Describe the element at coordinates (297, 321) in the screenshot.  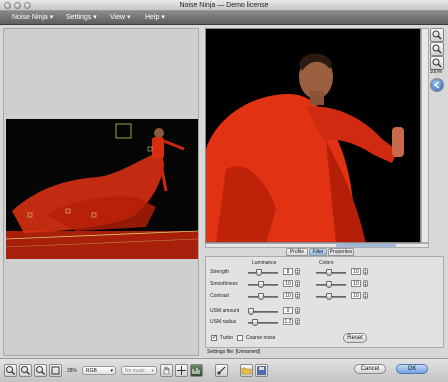
I see `usm-radius-stepper: ▲ ▼` at that location.